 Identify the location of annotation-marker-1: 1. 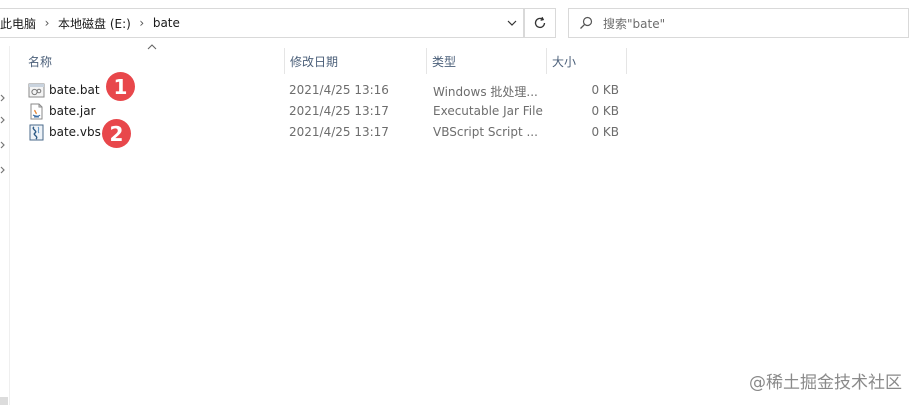
(120, 86).